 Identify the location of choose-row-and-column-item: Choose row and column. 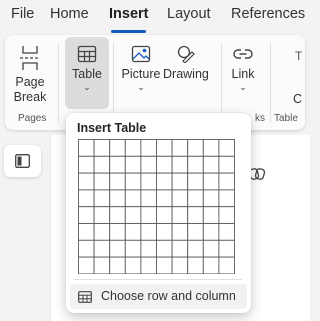
(158, 296).